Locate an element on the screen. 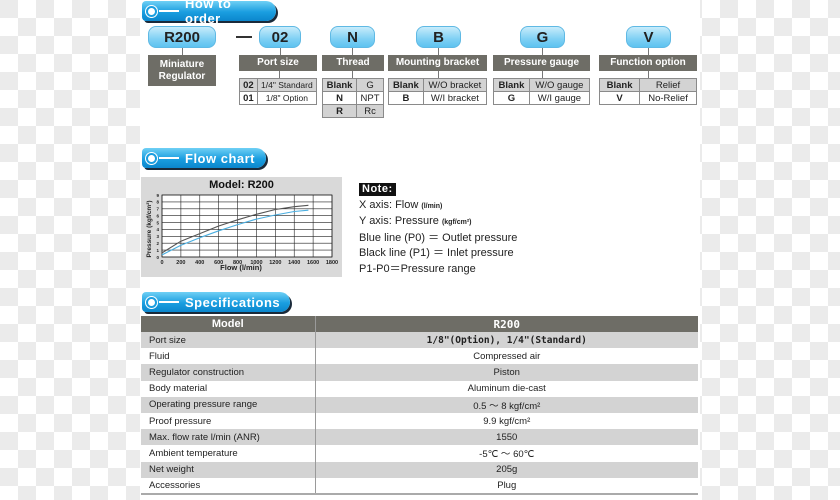 The image size is (840, 500). note-y-axis: Y axis: Pressure (kgf/cm²) is located at coordinates (415, 221).